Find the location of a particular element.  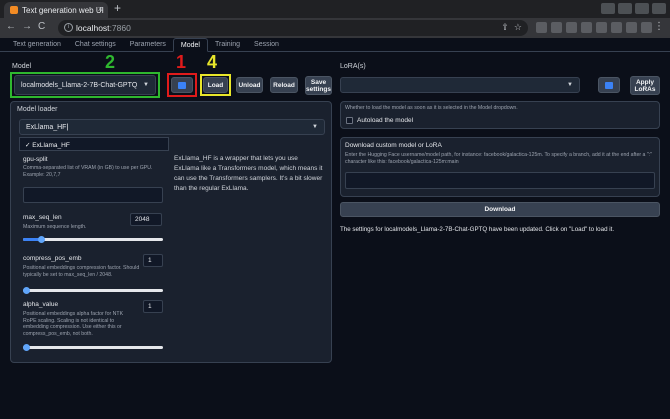

browser-nav-bar: ← → C i localhost:7860 ⇪ ☆ ⋮ is located at coordinates (335, 28).